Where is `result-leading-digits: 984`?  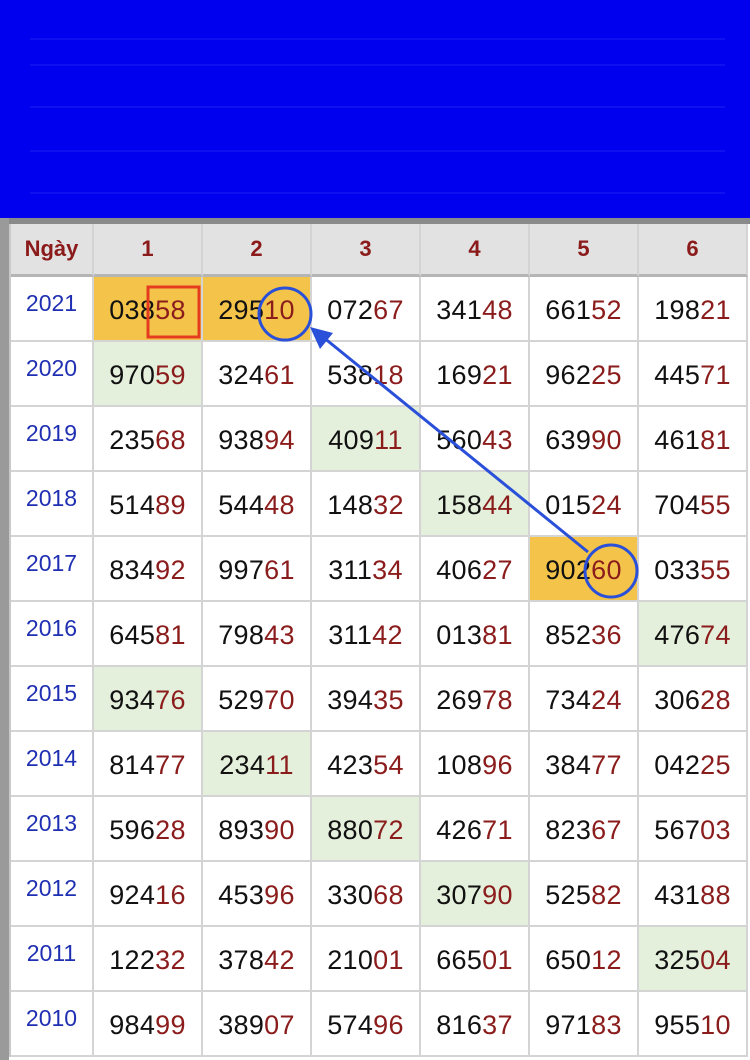 result-leading-digits: 984 is located at coordinates (132, 1025).